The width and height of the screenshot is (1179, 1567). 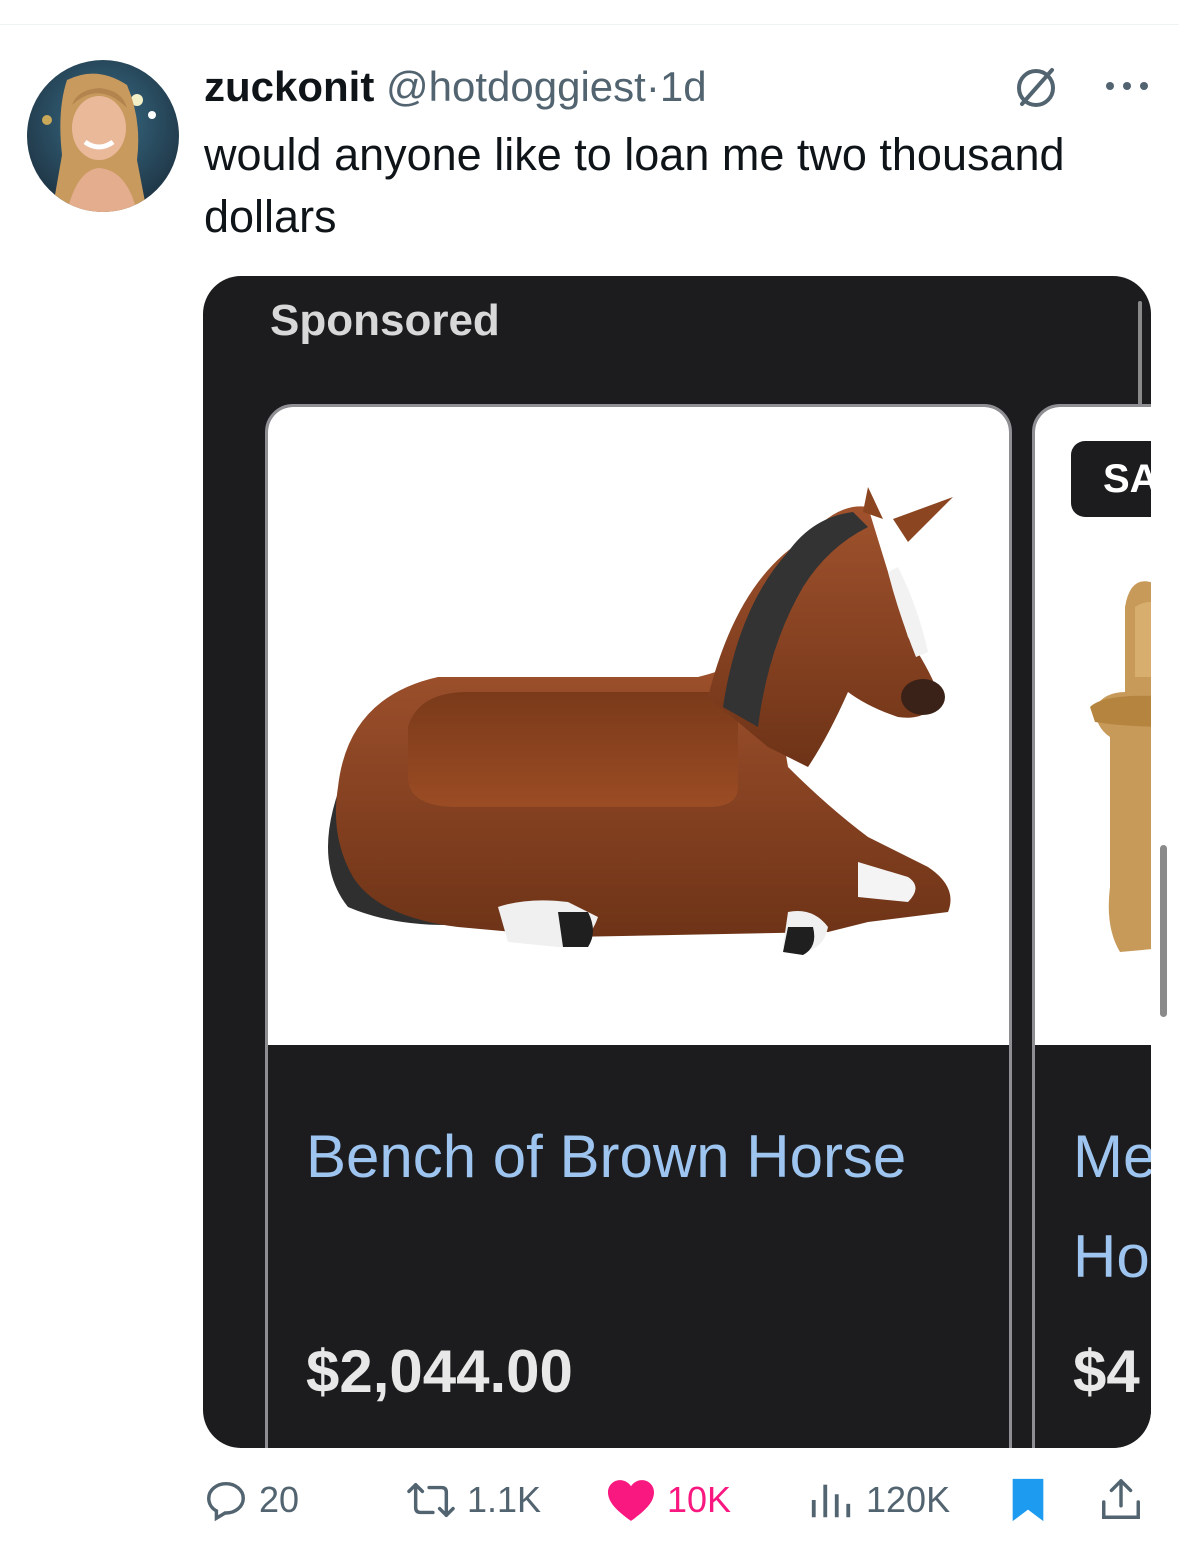 What do you see at coordinates (683, 86) in the screenshot?
I see `timestamp: 1d` at bounding box center [683, 86].